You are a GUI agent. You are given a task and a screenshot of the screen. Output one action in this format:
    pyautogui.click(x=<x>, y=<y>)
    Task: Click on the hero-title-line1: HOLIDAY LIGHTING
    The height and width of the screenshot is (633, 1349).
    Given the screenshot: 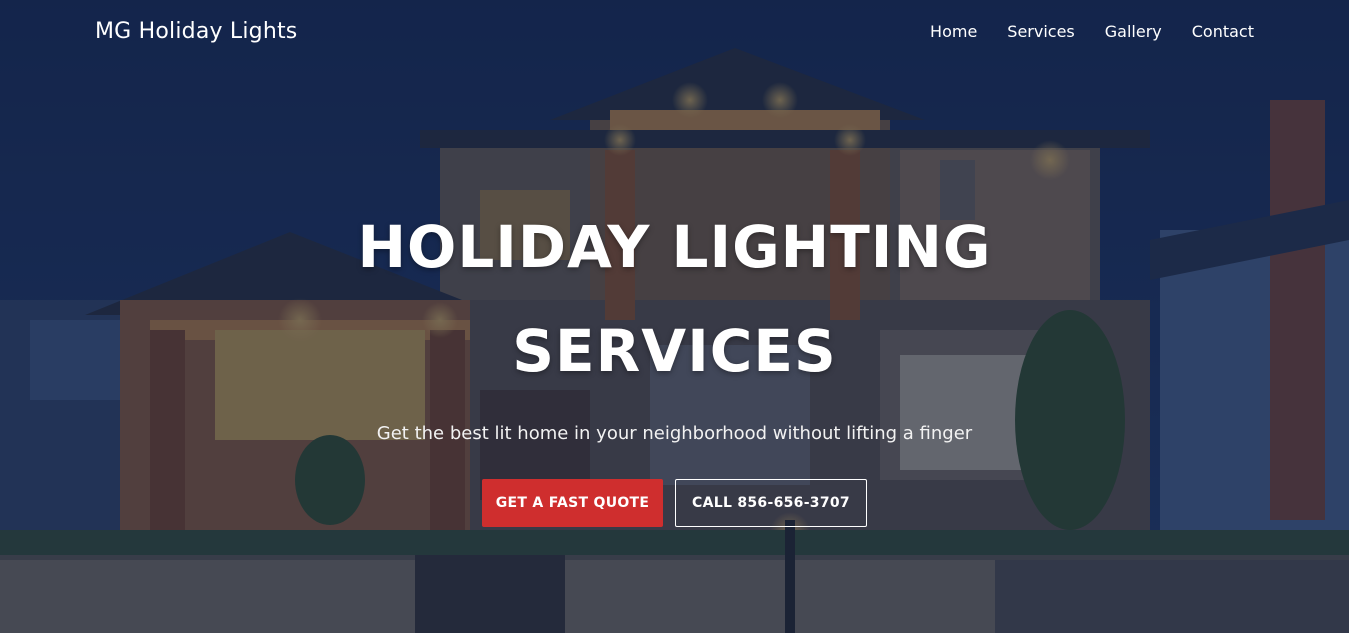 What is the action you would take?
    pyautogui.click(x=674, y=247)
    